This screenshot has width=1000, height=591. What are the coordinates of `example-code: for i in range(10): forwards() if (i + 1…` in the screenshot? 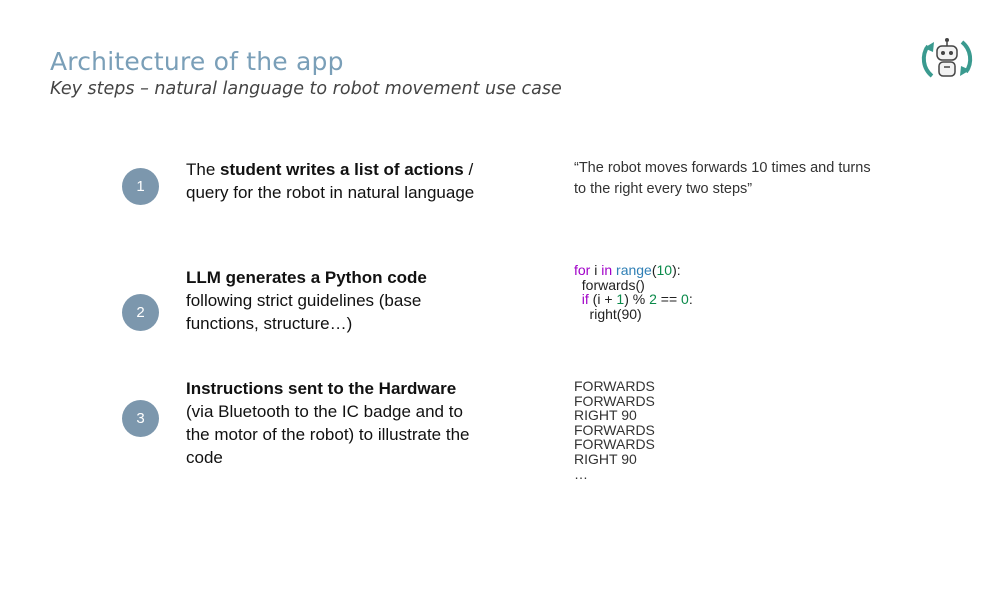 It's located at (633, 292).